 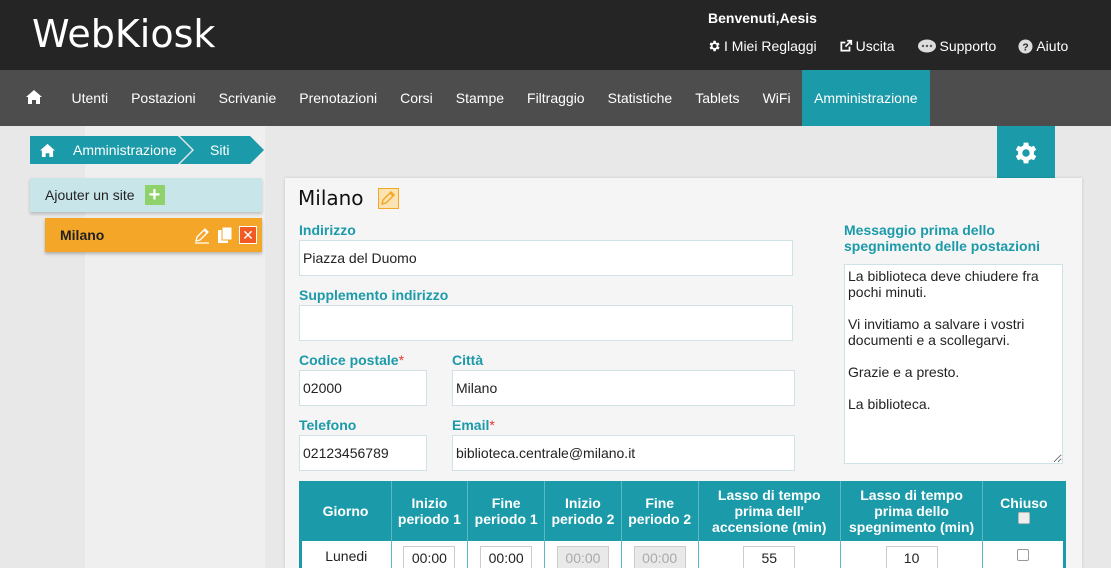 What do you see at coordinates (363, 453) in the screenshot?
I see `telefono-field` at bounding box center [363, 453].